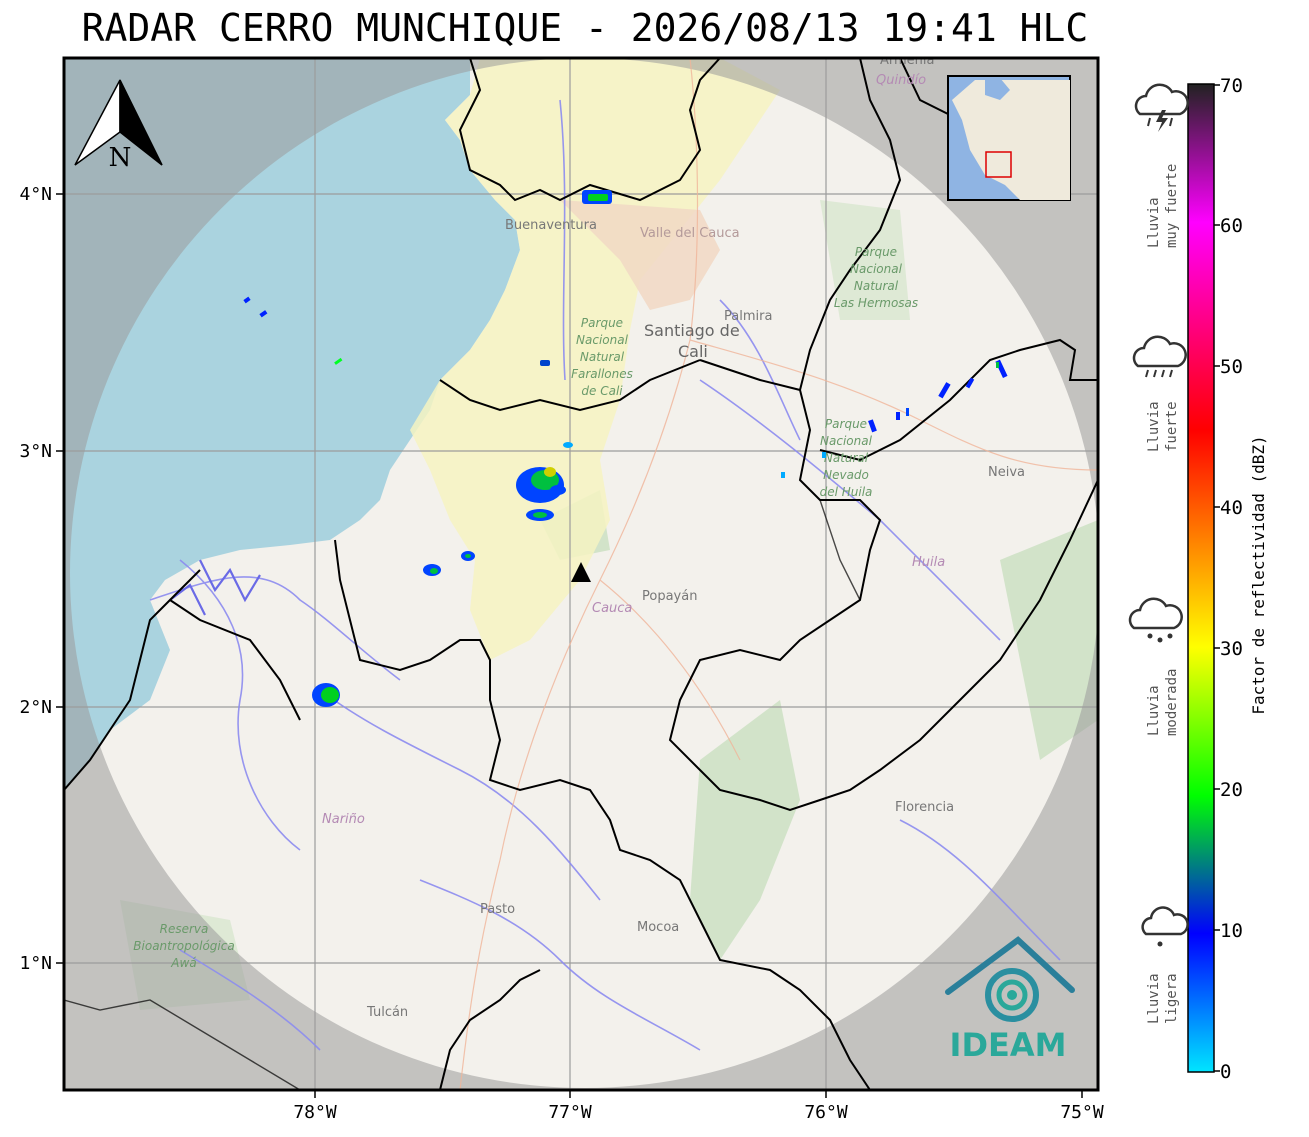 The width and height of the screenshot is (1309, 1137). What do you see at coordinates (35, 707) in the screenshot?
I see `y-tick-2n: 2°N` at bounding box center [35, 707].